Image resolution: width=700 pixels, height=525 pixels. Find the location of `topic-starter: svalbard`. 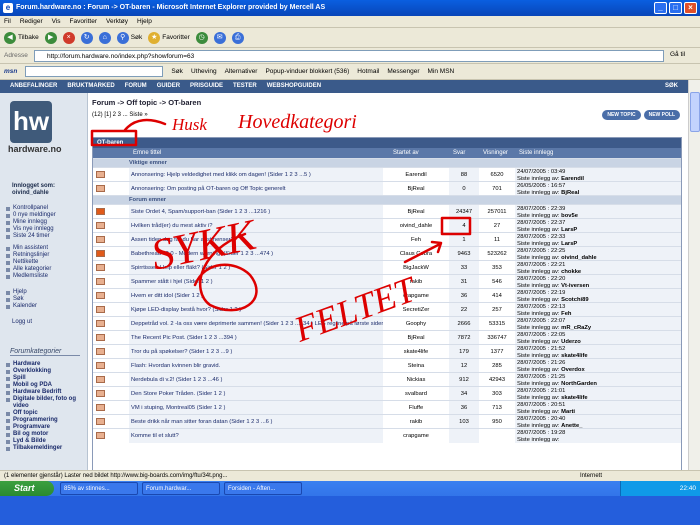

topic-starter: svalbard is located at coordinates (416, 394).